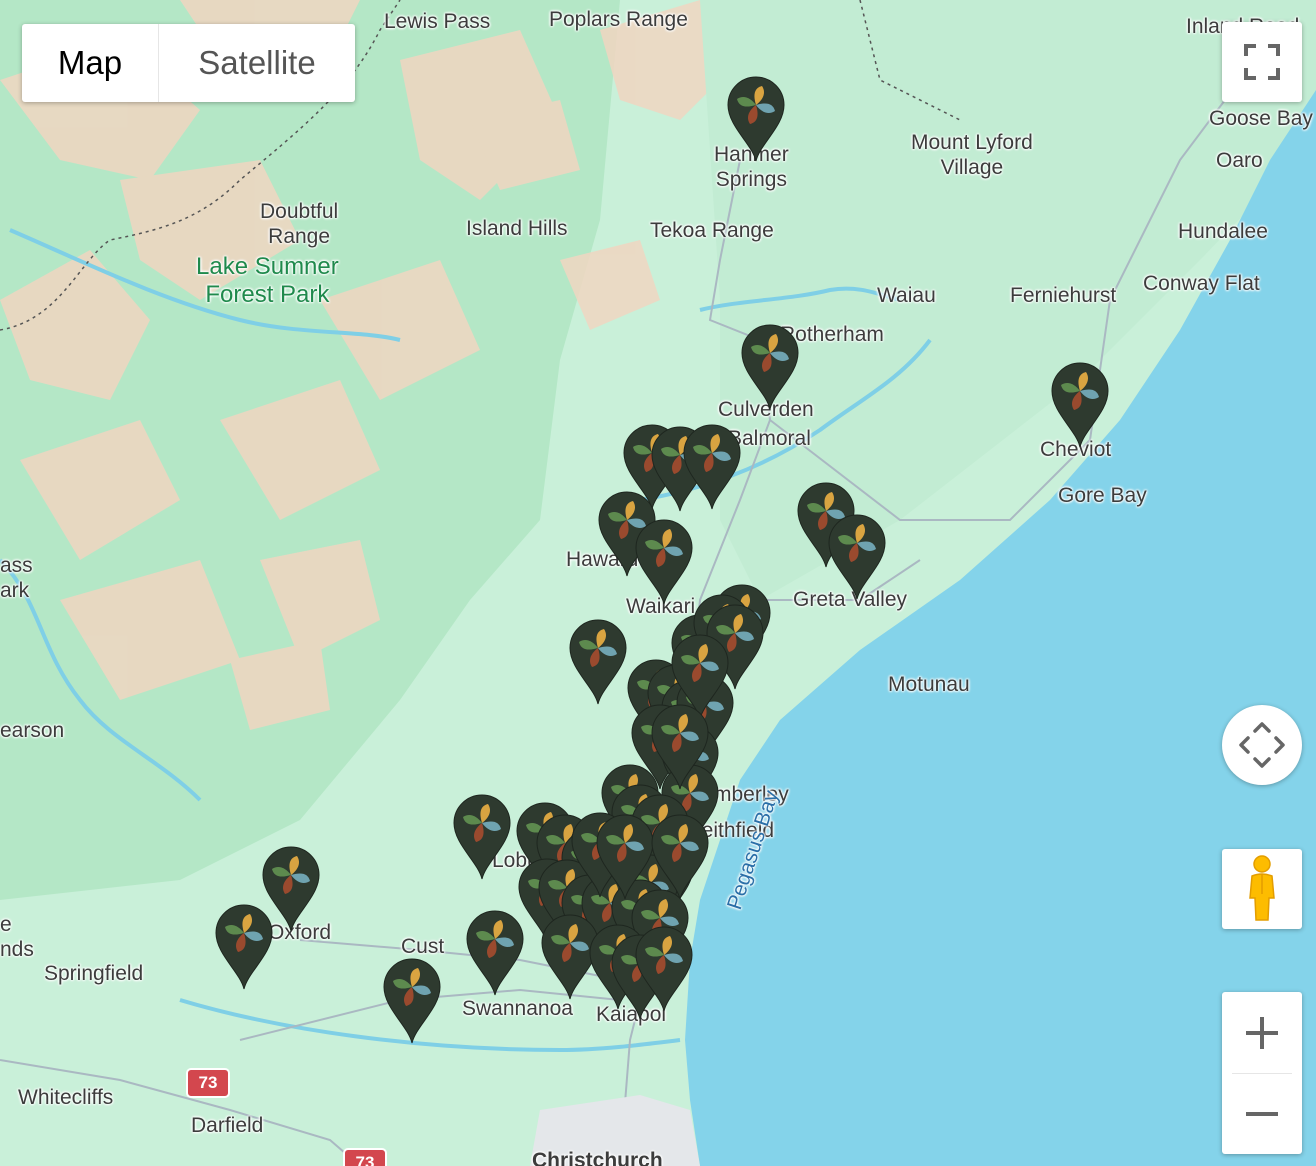 The height and width of the screenshot is (1166, 1316). Describe the element at coordinates (1223, 231) in the screenshot. I see `place-label: Hundalee` at that location.